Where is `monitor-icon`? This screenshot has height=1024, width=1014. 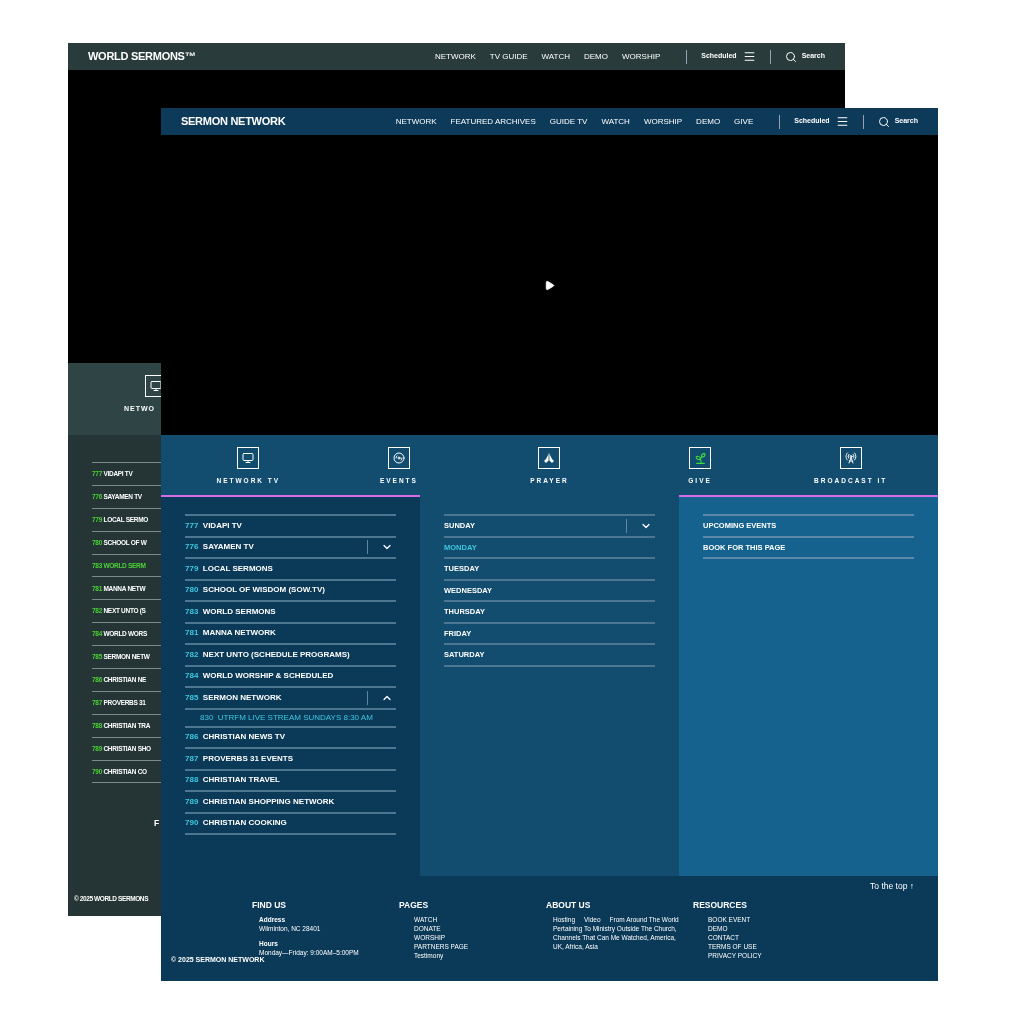
monitor-icon is located at coordinates (248, 458).